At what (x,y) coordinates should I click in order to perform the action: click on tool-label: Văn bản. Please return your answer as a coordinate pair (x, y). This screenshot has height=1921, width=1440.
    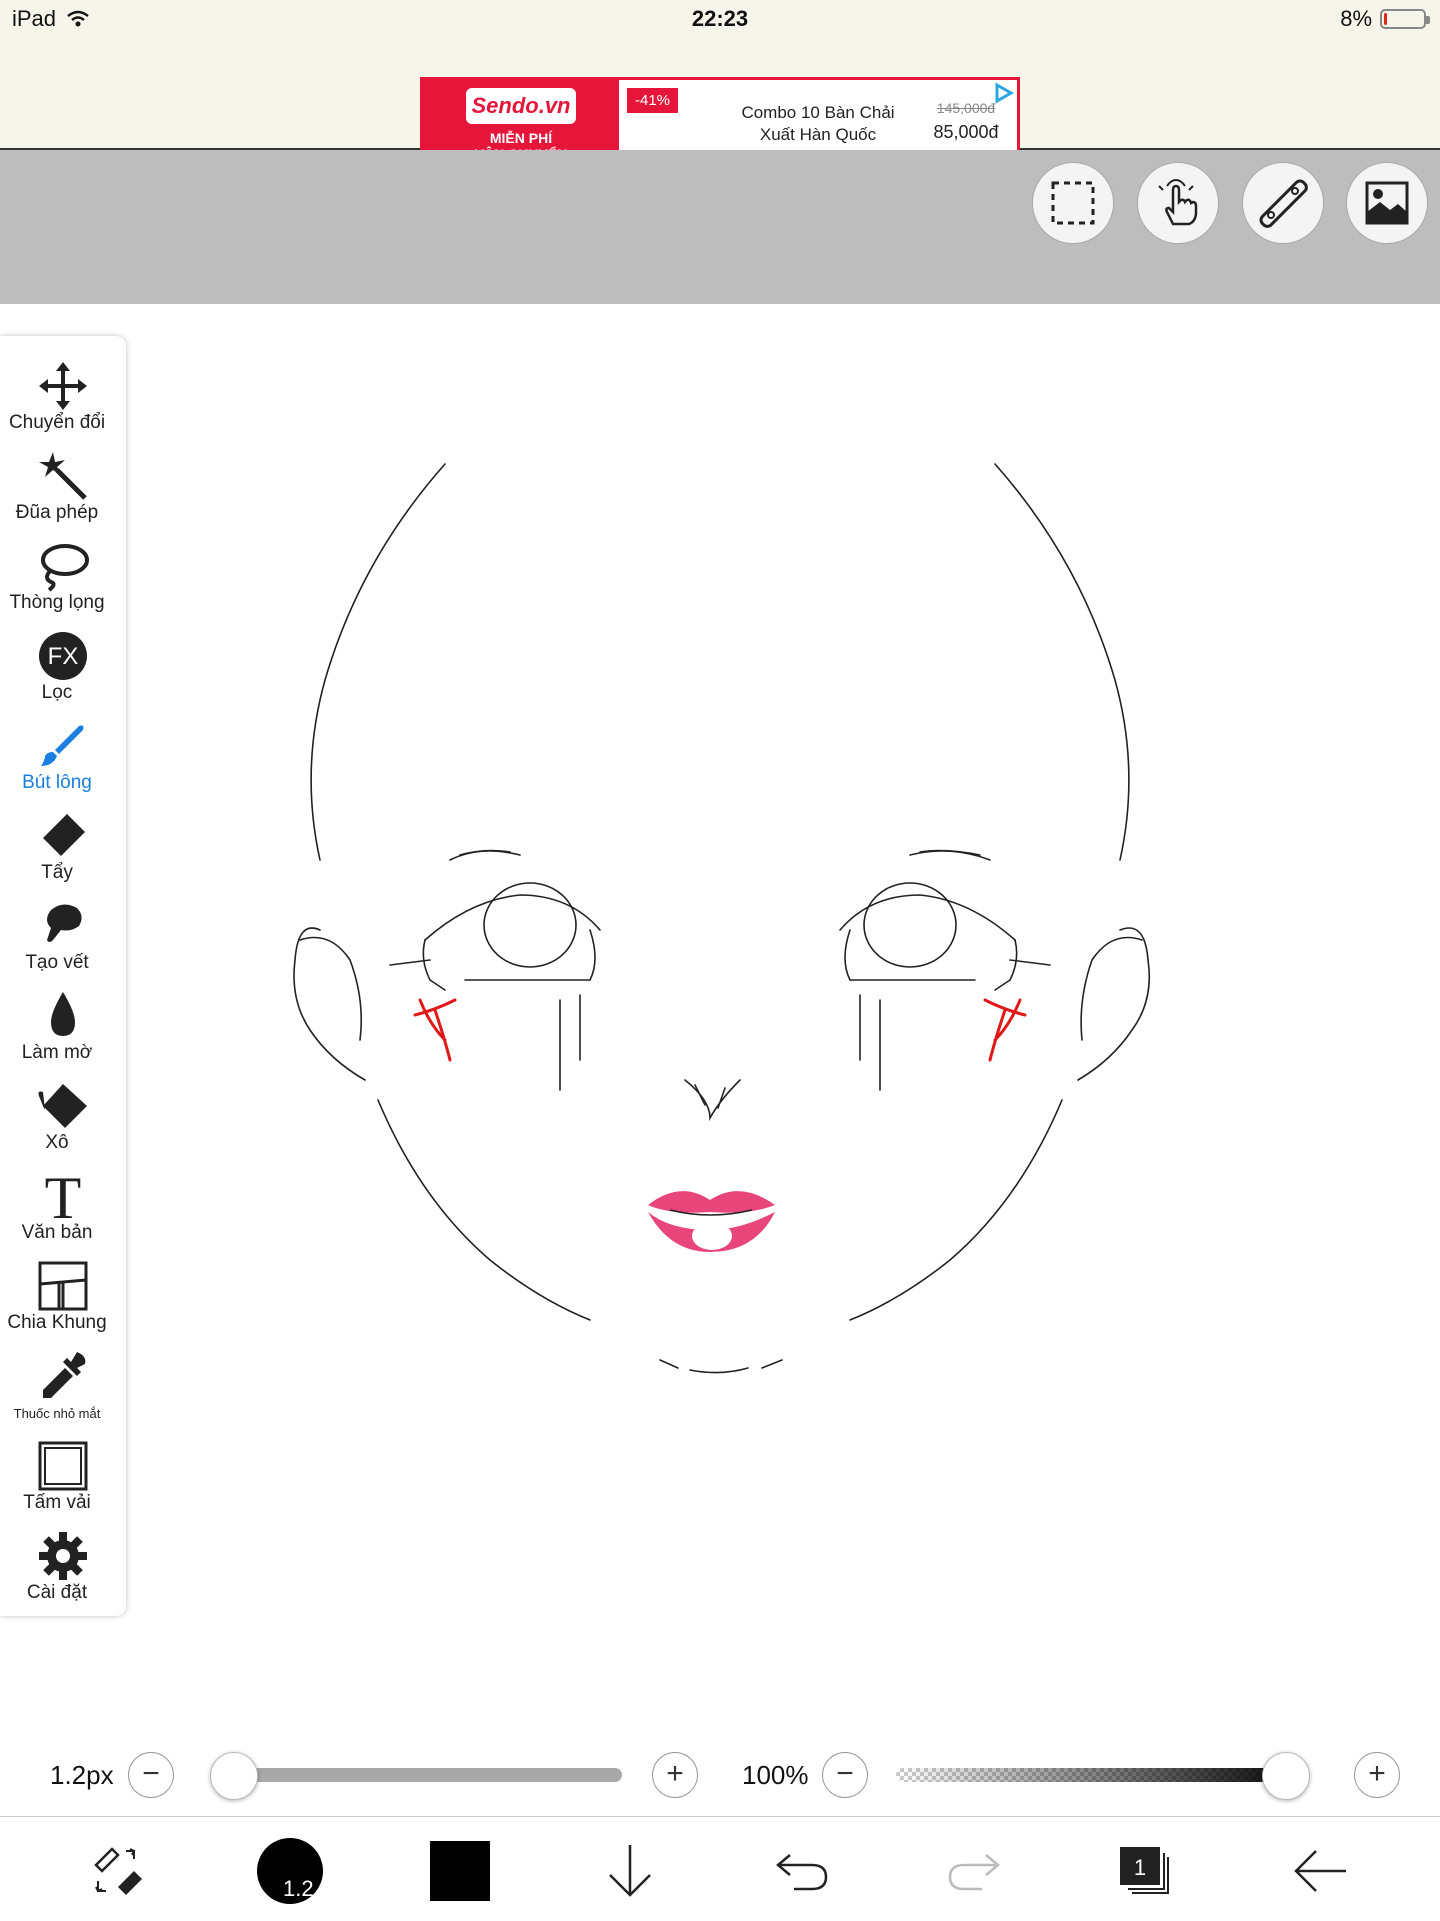
    Looking at the image, I should click on (57, 1232).